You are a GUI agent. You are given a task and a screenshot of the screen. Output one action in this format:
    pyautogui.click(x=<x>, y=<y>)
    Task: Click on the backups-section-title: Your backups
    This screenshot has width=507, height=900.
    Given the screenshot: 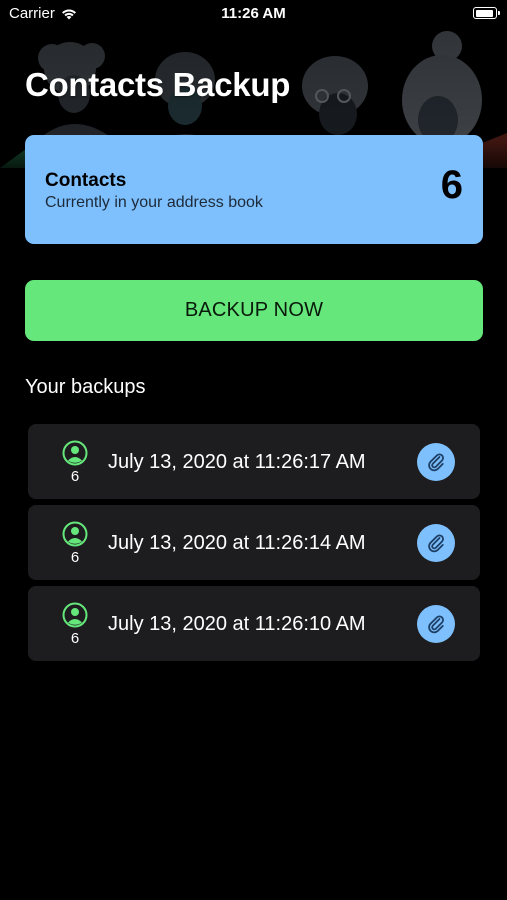 What is the action you would take?
    pyautogui.click(x=85, y=387)
    